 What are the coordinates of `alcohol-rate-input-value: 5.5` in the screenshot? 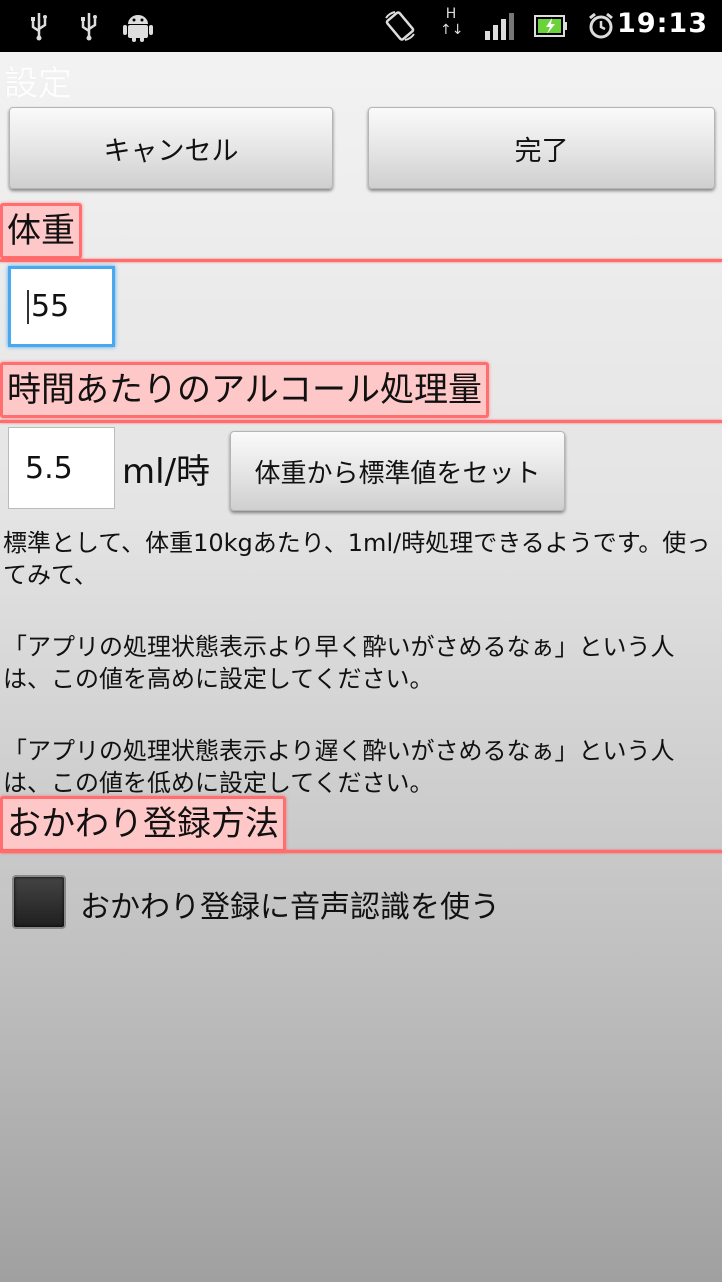 It's located at (49, 468).